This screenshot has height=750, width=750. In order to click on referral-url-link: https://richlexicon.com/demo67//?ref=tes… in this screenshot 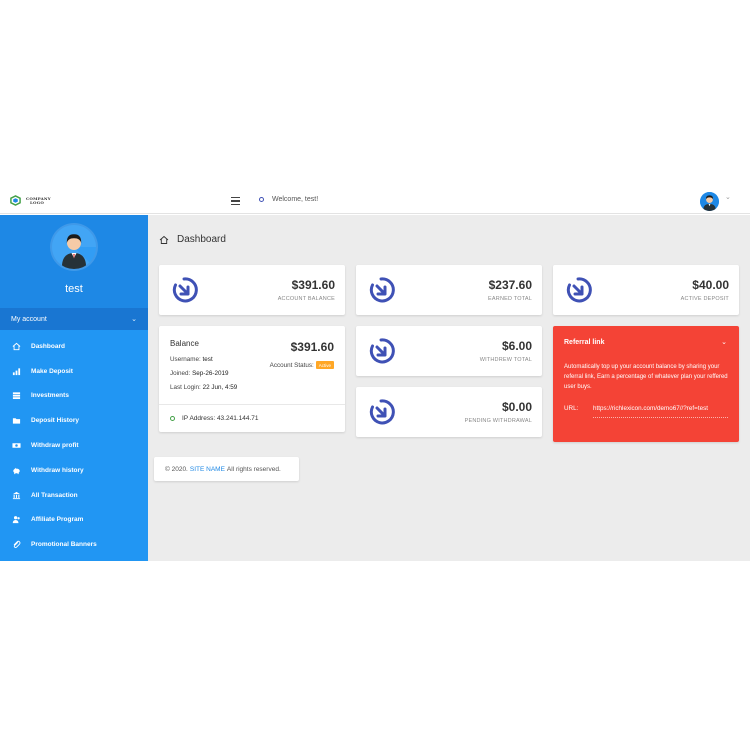, I will do `click(660, 411)`.